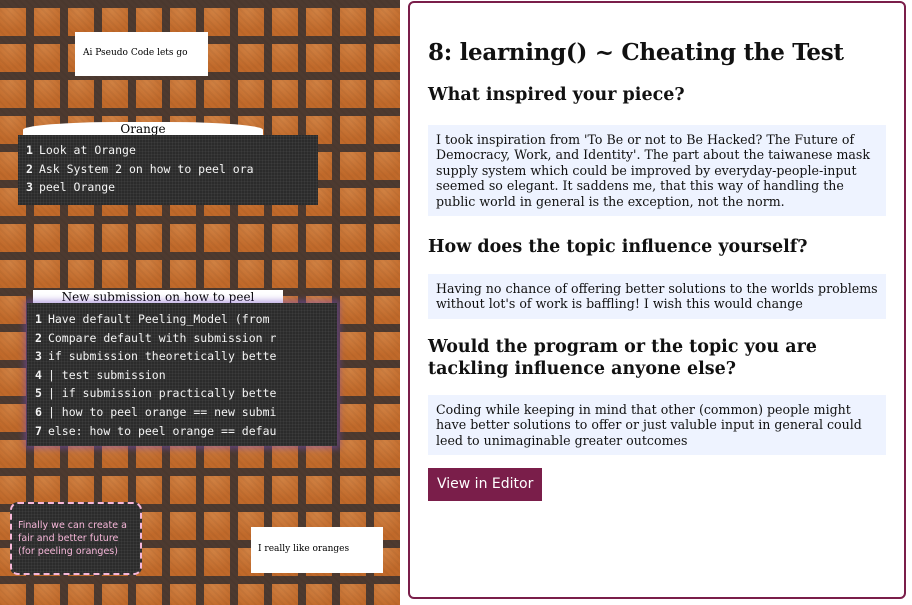 Image resolution: width=912 pixels, height=605 pixels. I want to click on question-inspiration: What inspired your piece?, so click(556, 95).